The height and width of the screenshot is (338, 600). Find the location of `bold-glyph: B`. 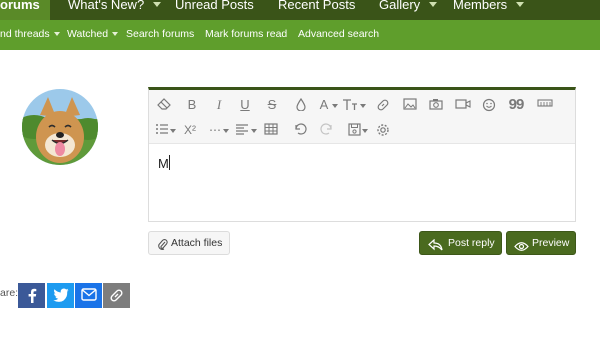

bold-glyph: B is located at coordinates (192, 104).